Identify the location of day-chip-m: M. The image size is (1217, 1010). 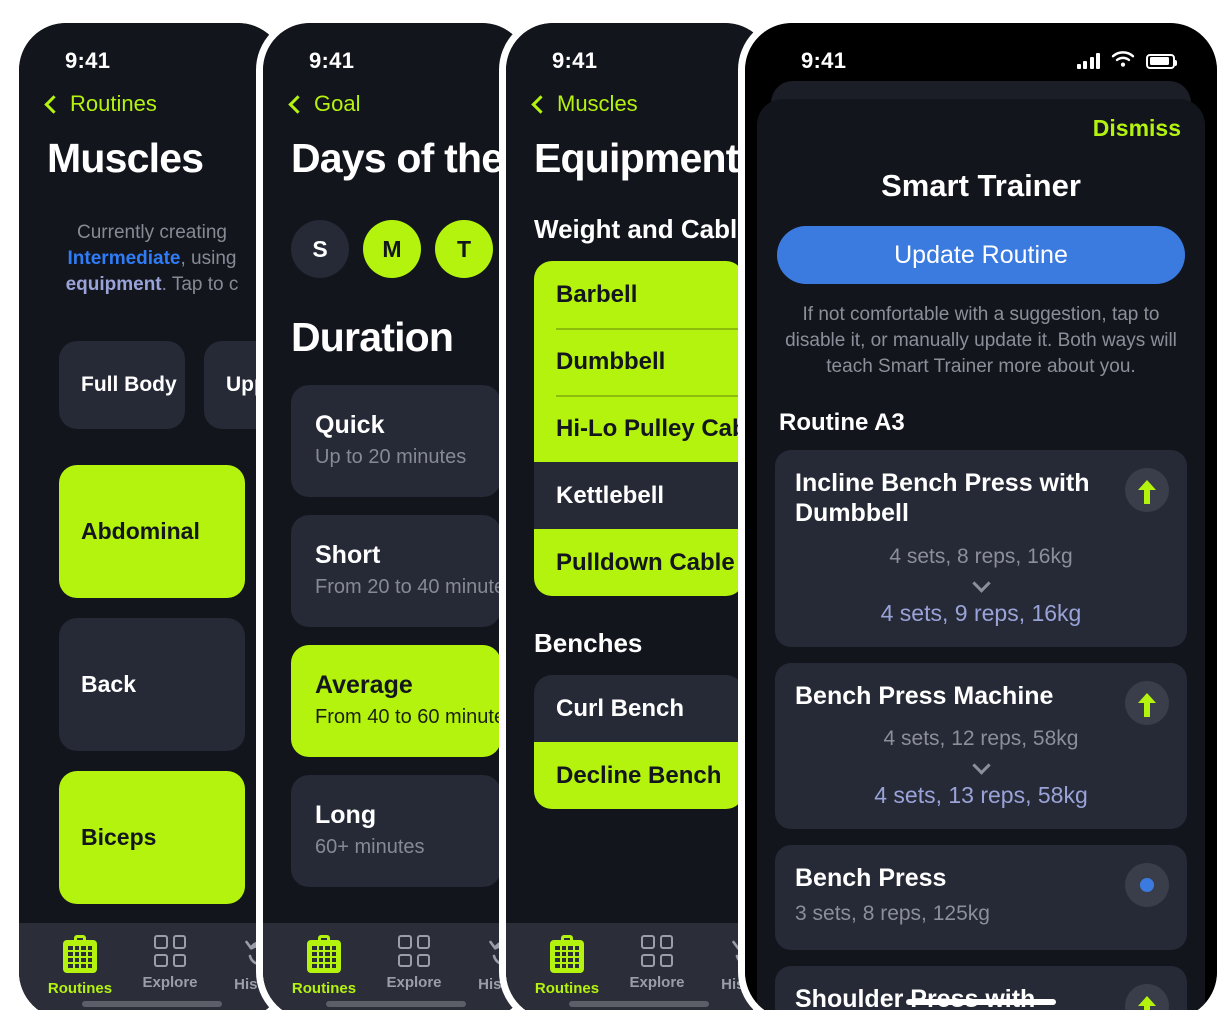
(392, 249).